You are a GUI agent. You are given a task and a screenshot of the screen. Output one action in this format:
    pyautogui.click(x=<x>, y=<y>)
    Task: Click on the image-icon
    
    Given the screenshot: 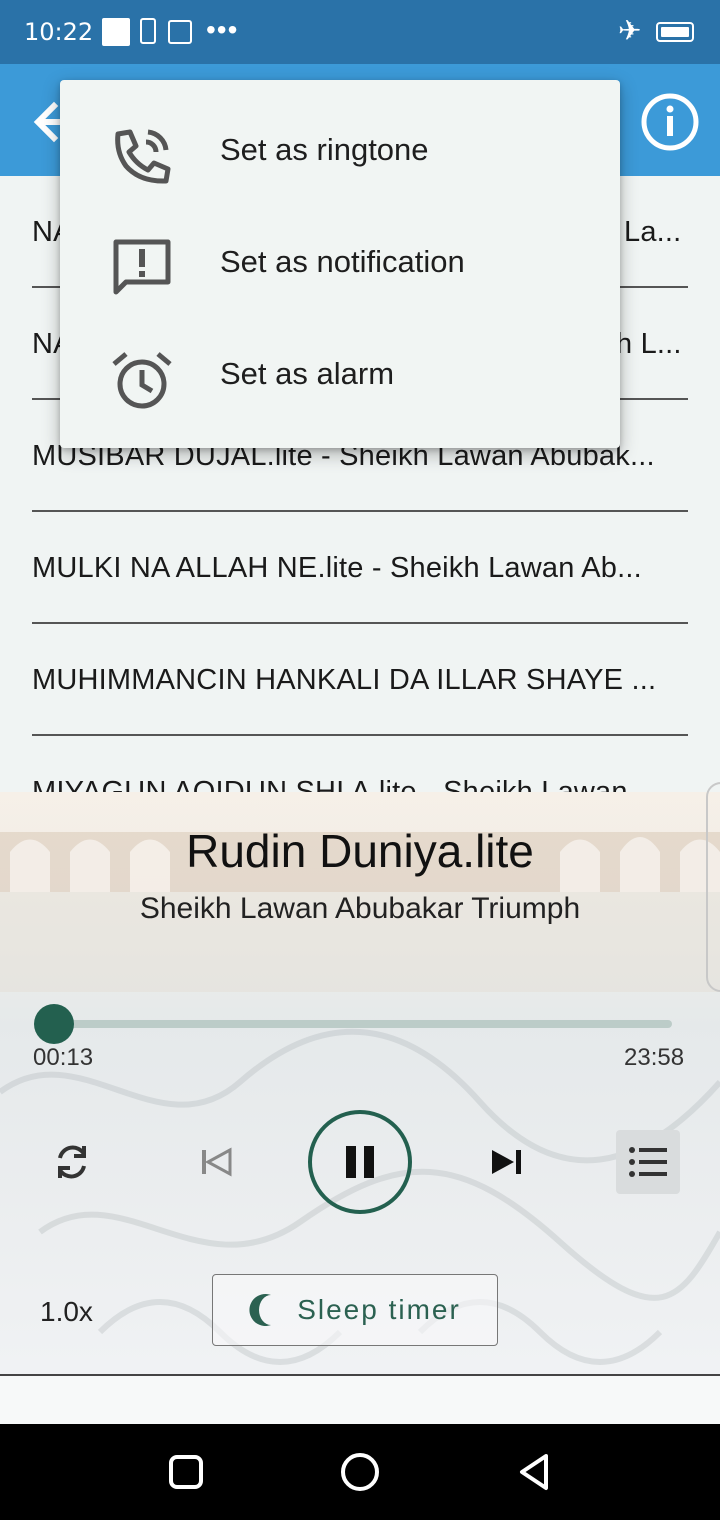 What is the action you would take?
    pyautogui.click(x=180, y=32)
    